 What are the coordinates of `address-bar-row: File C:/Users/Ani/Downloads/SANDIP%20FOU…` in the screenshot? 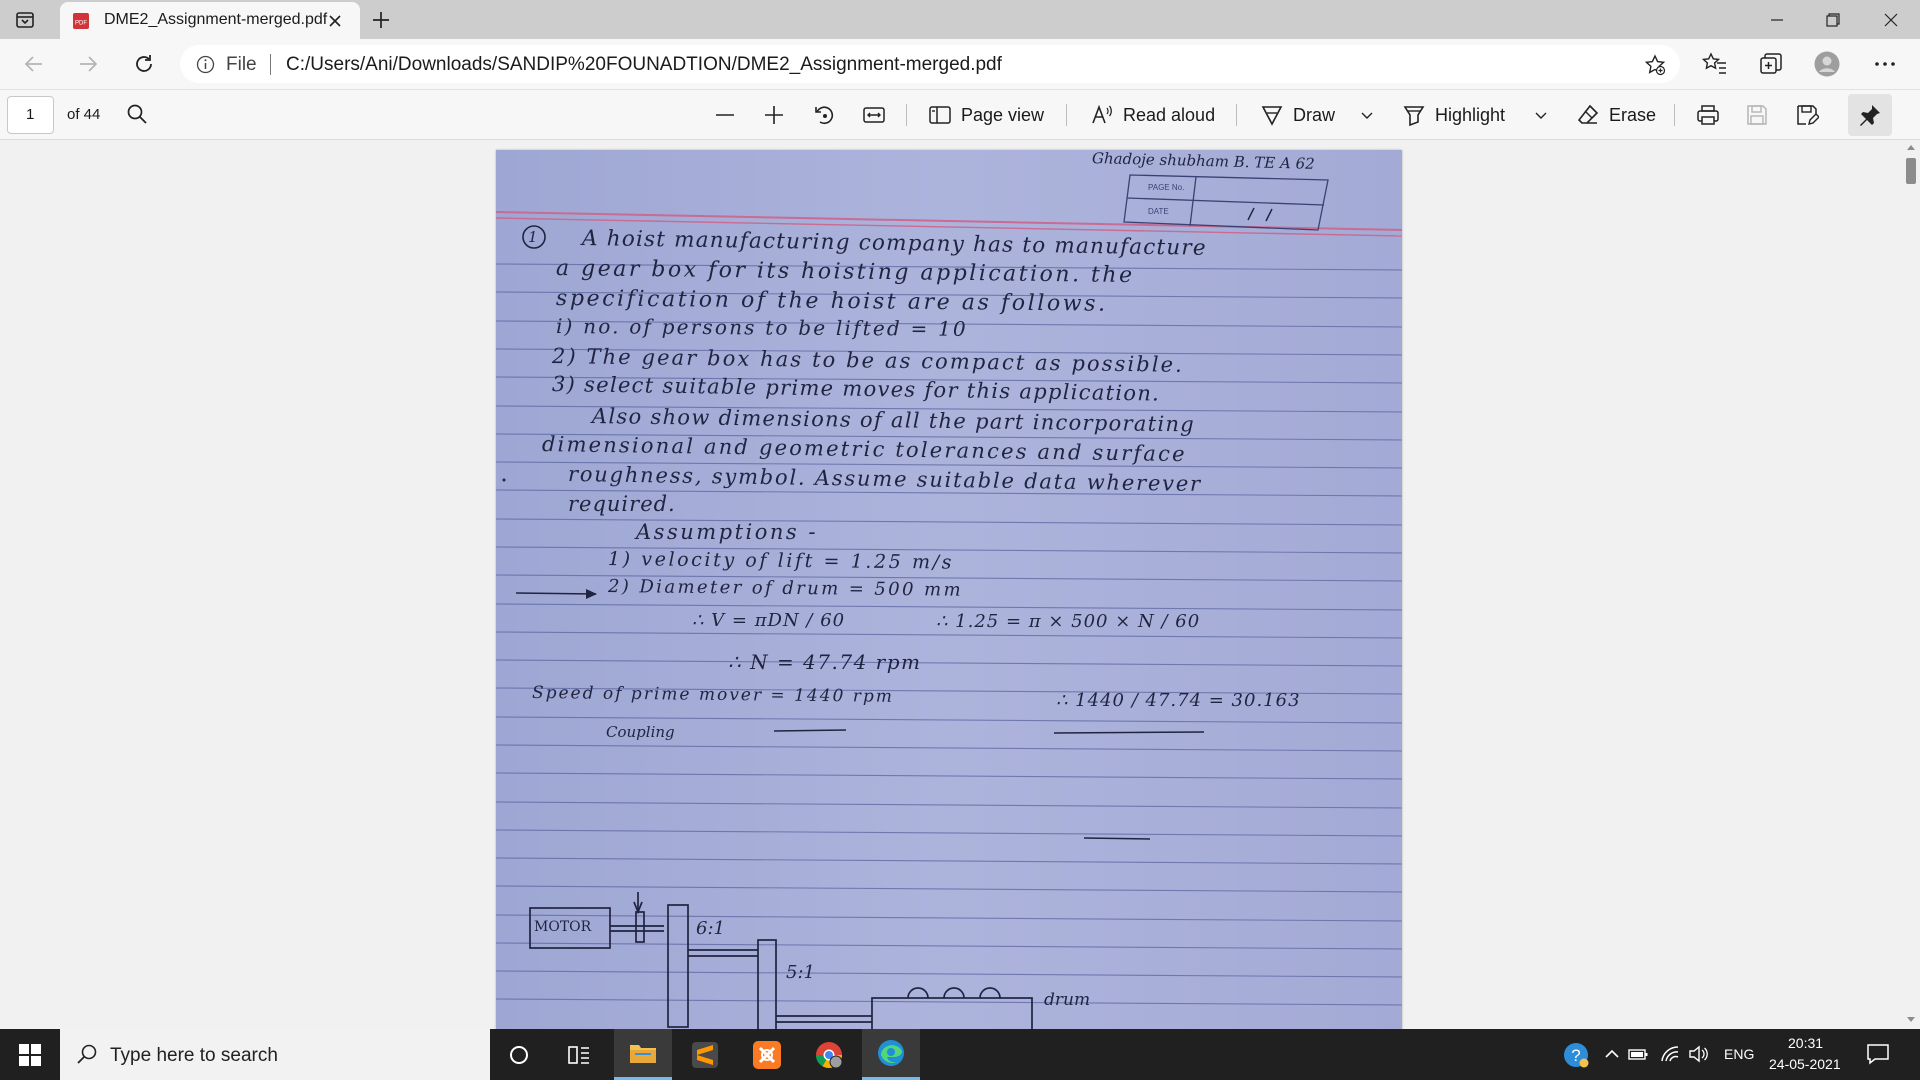 It's located at (960, 64).